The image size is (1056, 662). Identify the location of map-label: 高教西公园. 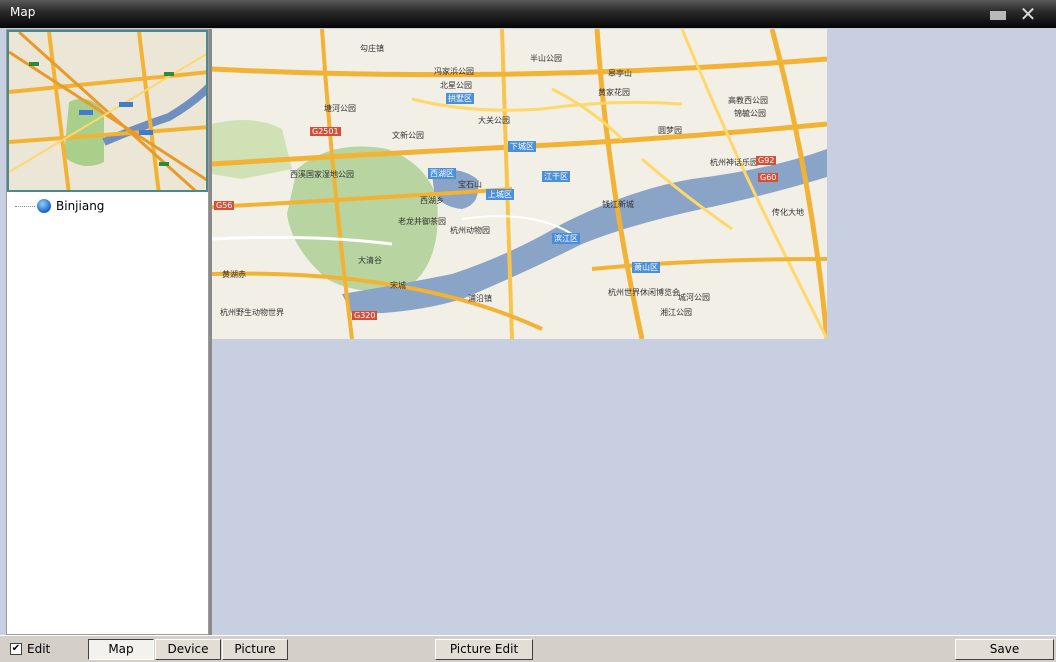
(748, 100).